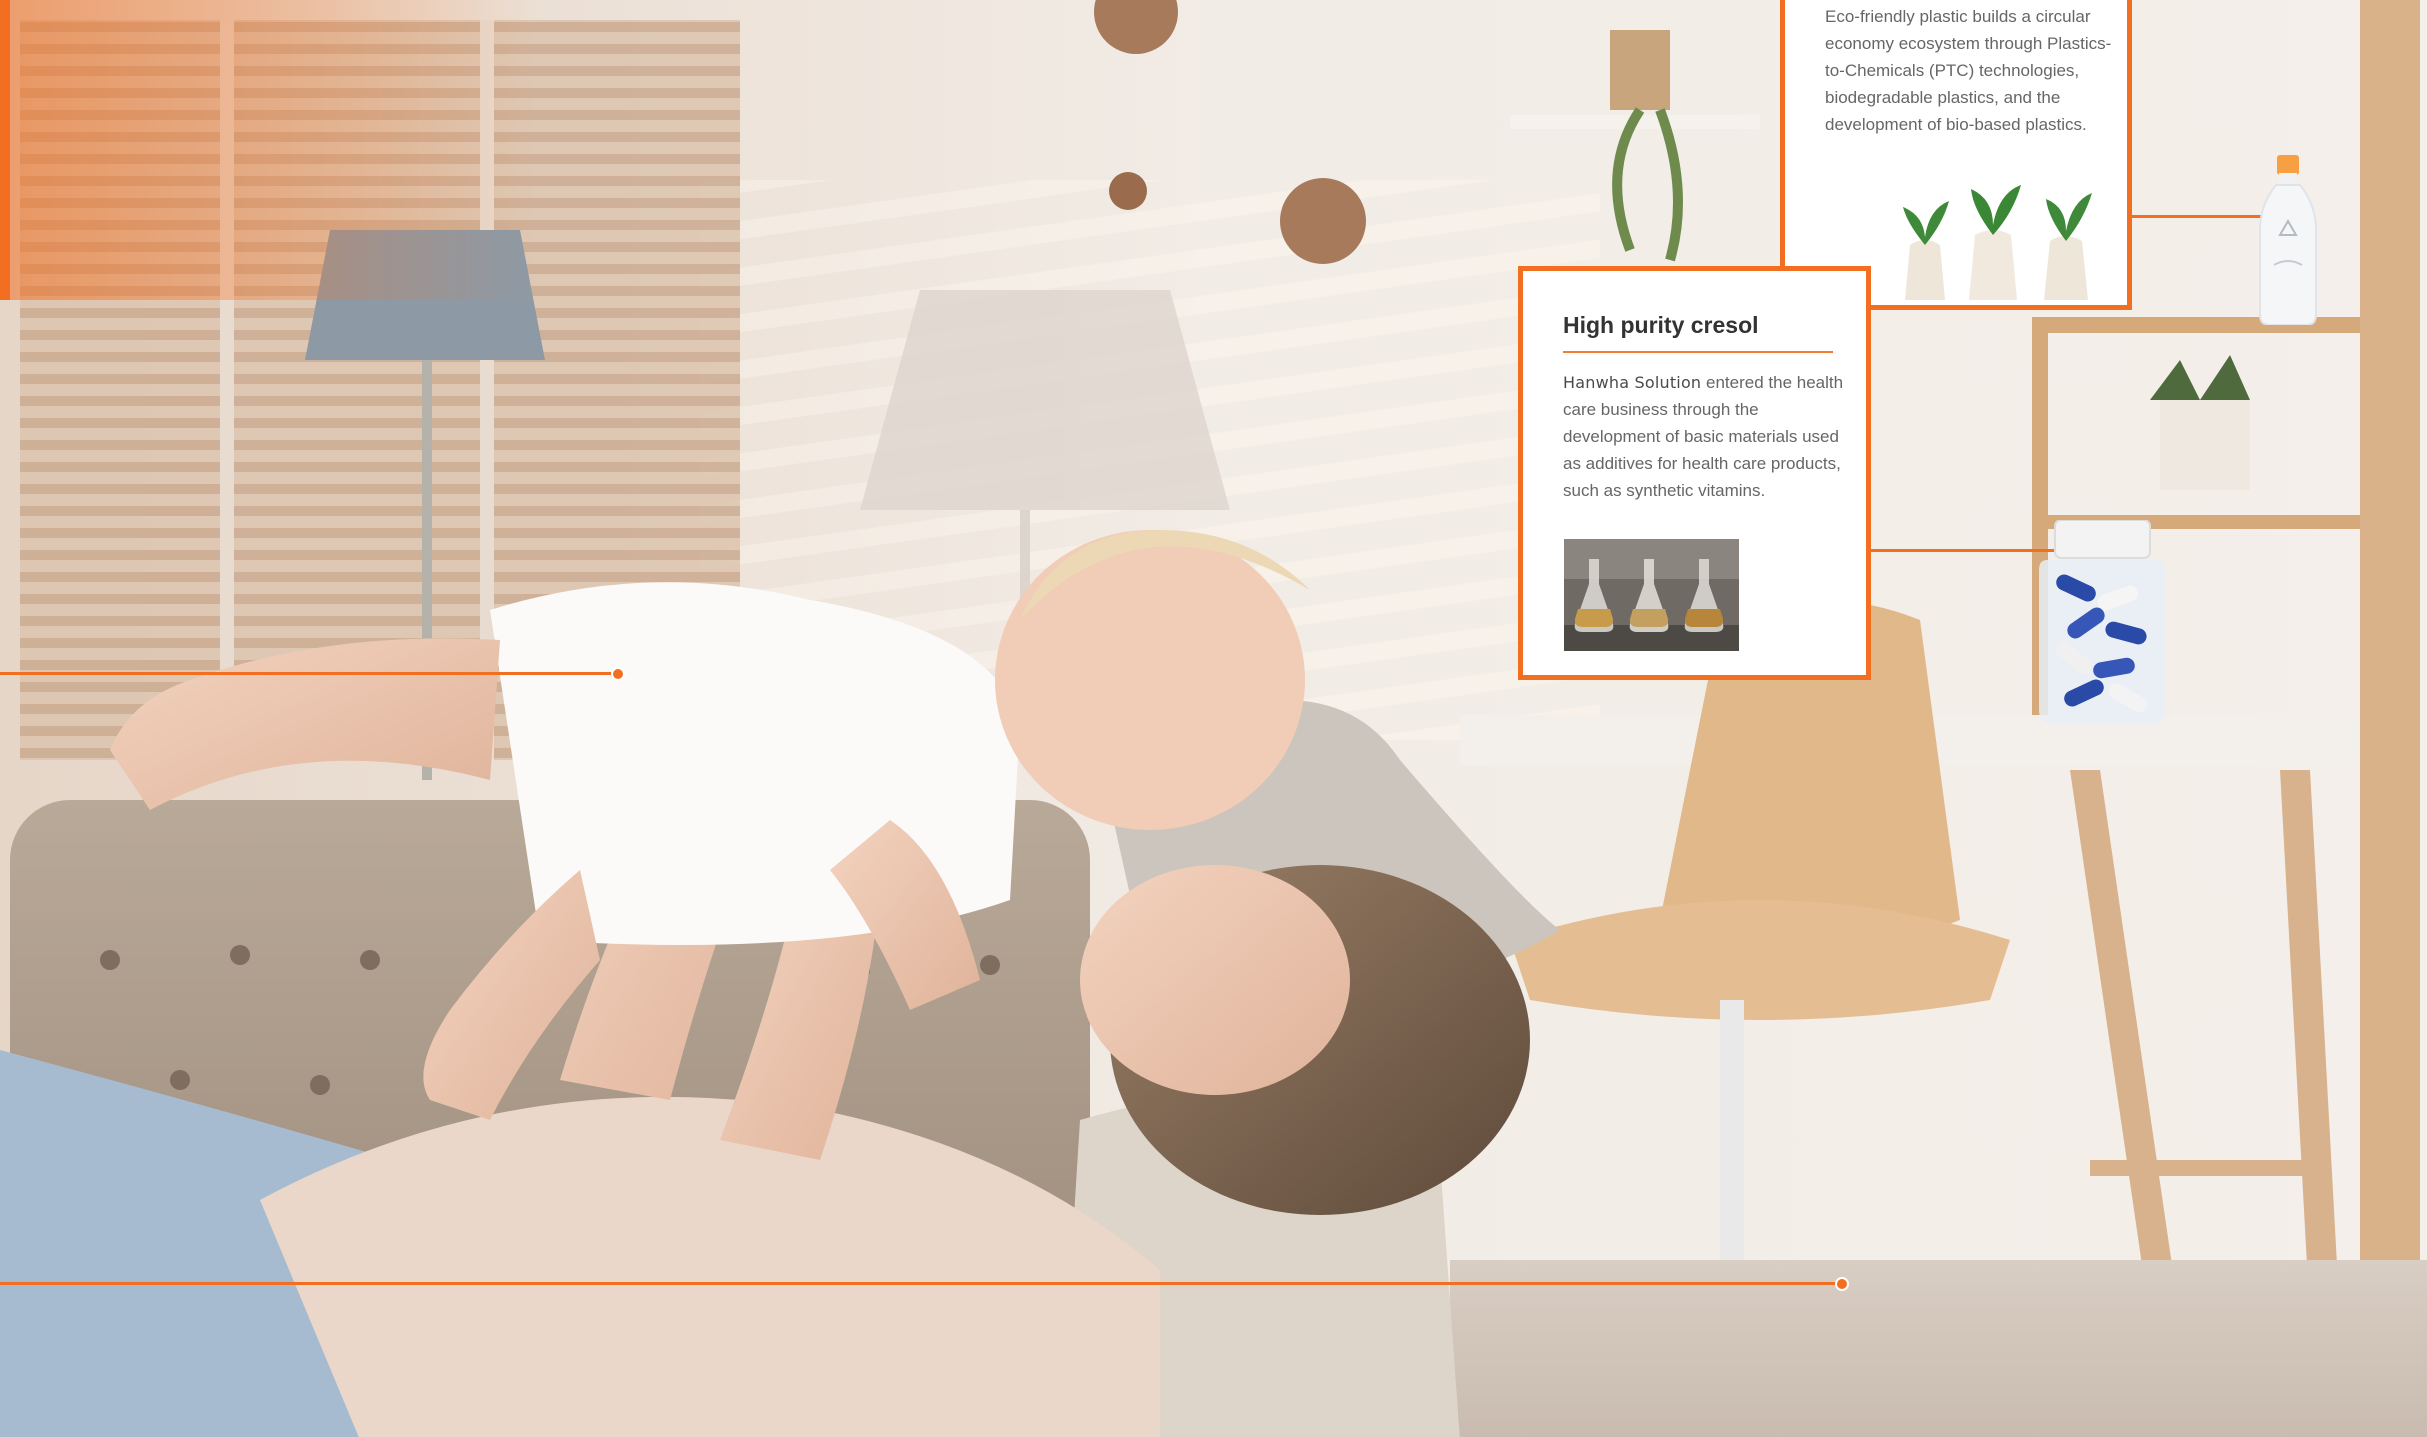 This screenshot has width=2427, height=1437. What do you see at coordinates (2100, 622) in the screenshot?
I see `capsule-jar-icon` at bounding box center [2100, 622].